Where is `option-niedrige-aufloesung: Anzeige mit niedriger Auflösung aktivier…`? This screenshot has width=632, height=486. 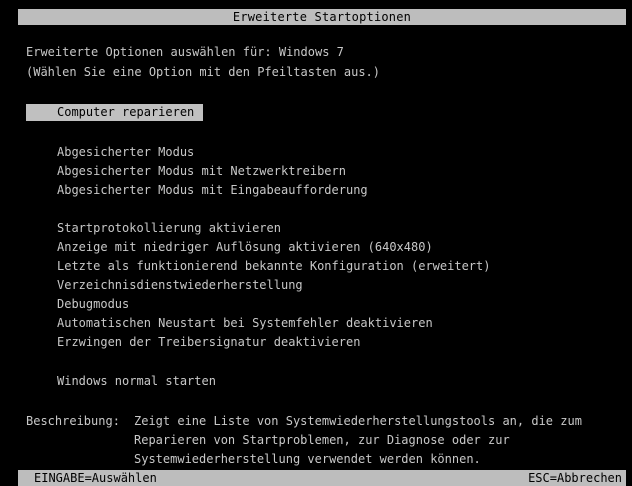
option-niedrige-aufloesung: Anzeige mit niedriger Auflösung aktivier… is located at coordinates (245, 247).